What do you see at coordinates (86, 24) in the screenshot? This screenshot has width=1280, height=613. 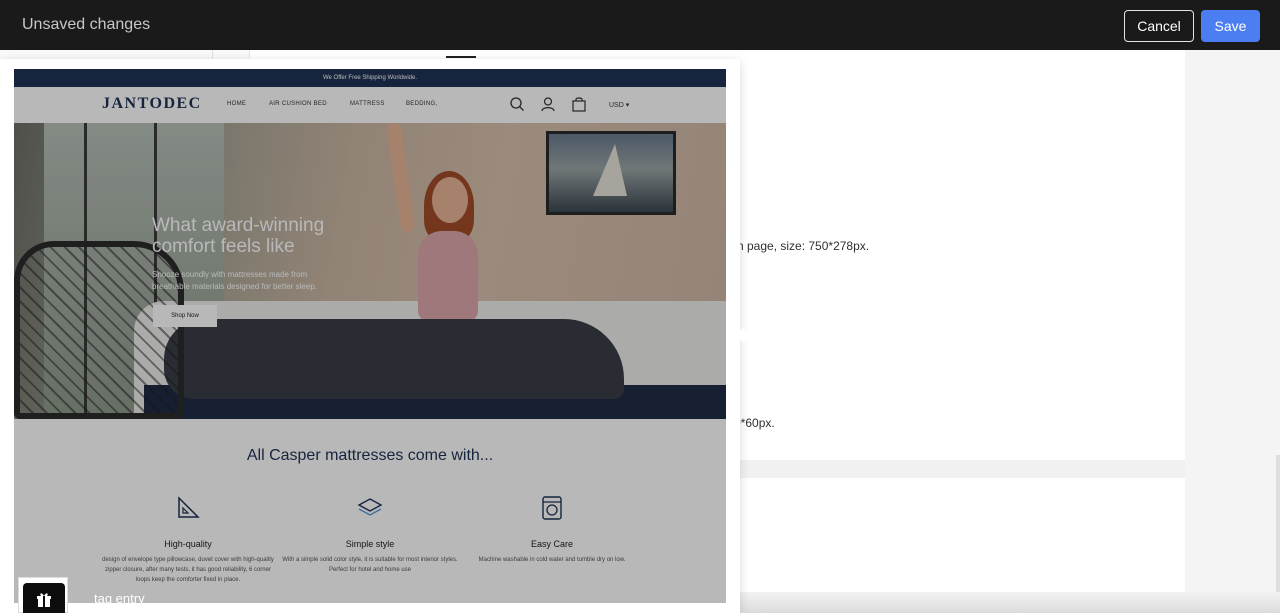 I see `unsaved-changes-title: Unsaved changes` at bounding box center [86, 24].